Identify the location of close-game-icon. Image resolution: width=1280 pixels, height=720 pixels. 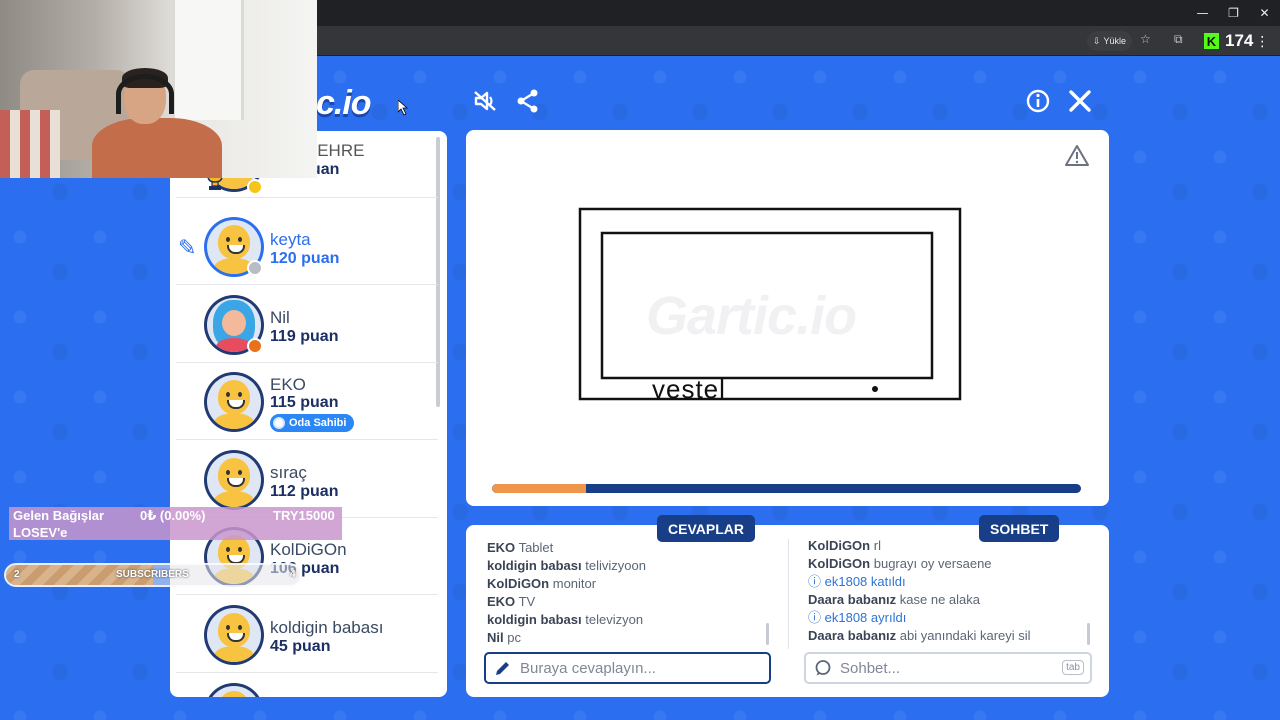
(1080, 101).